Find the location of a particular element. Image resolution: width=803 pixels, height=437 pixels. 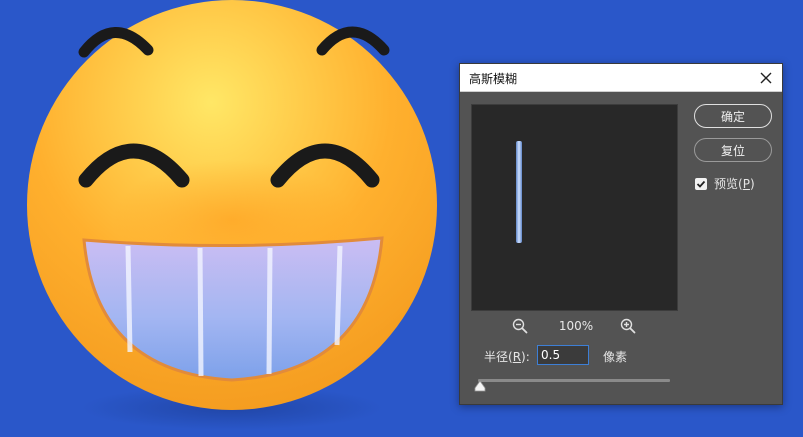

checkbox-box is located at coordinates (701, 183).